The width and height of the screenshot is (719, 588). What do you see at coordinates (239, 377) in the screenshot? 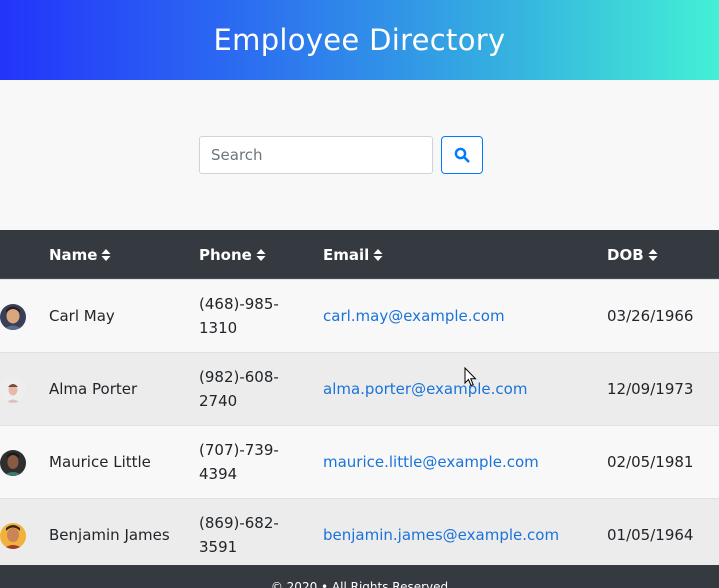
I see `phone-line: (982)-608-` at bounding box center [239, 377].